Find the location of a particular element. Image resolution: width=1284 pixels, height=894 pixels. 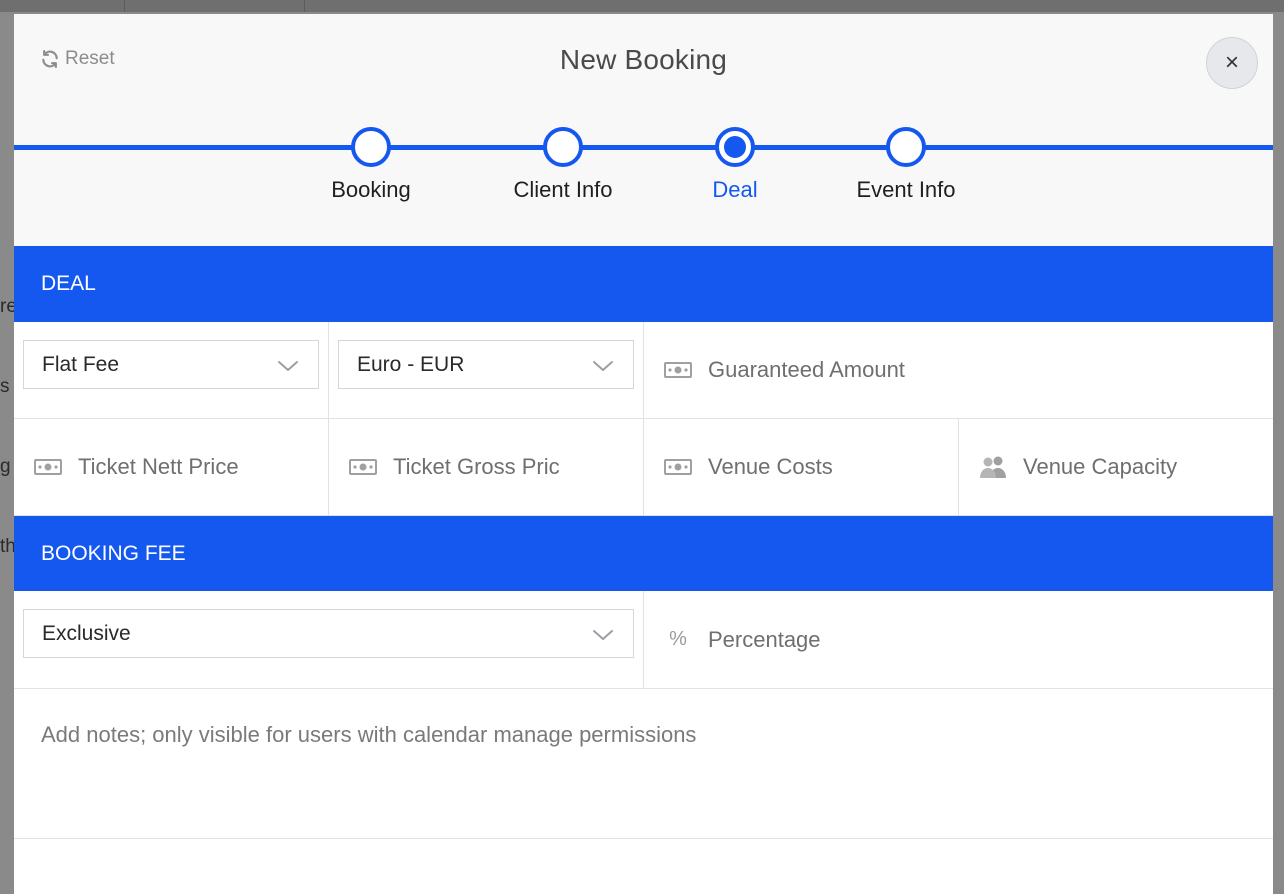

step-indicator-active is located at coordinates (735, 147).